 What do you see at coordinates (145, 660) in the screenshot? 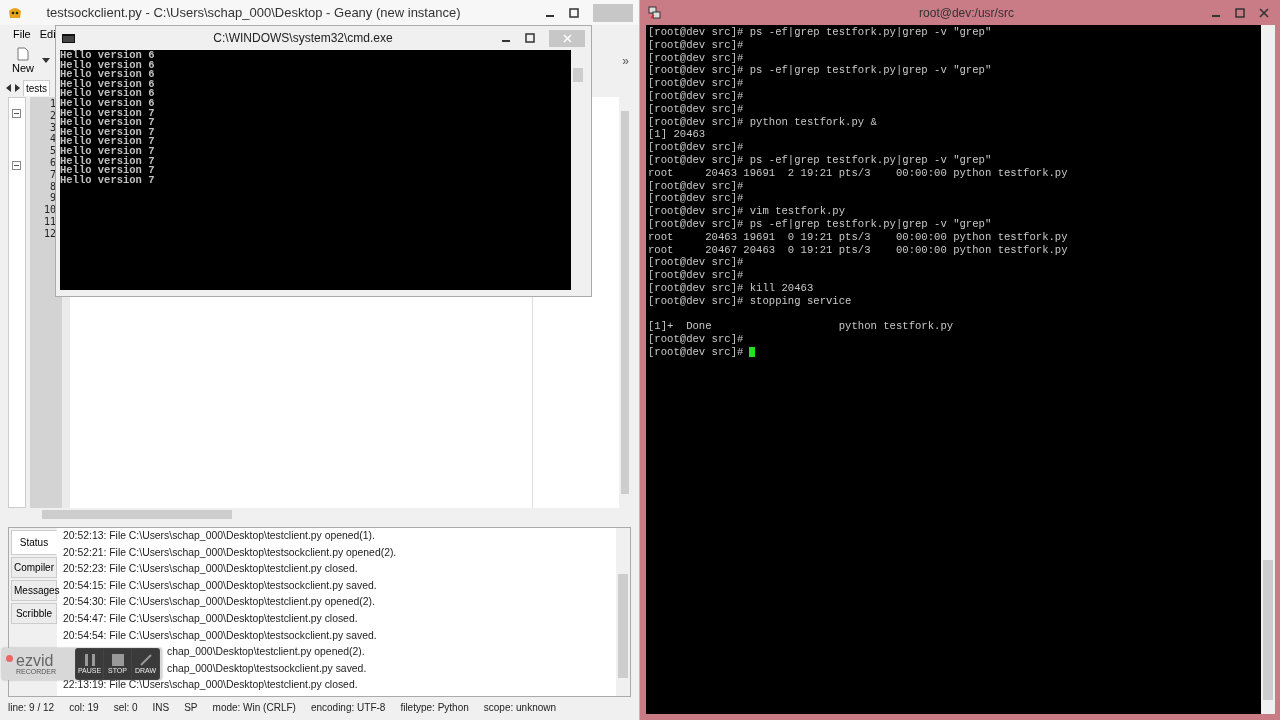
I see `pen-icon` at bounding box center [145, 660].